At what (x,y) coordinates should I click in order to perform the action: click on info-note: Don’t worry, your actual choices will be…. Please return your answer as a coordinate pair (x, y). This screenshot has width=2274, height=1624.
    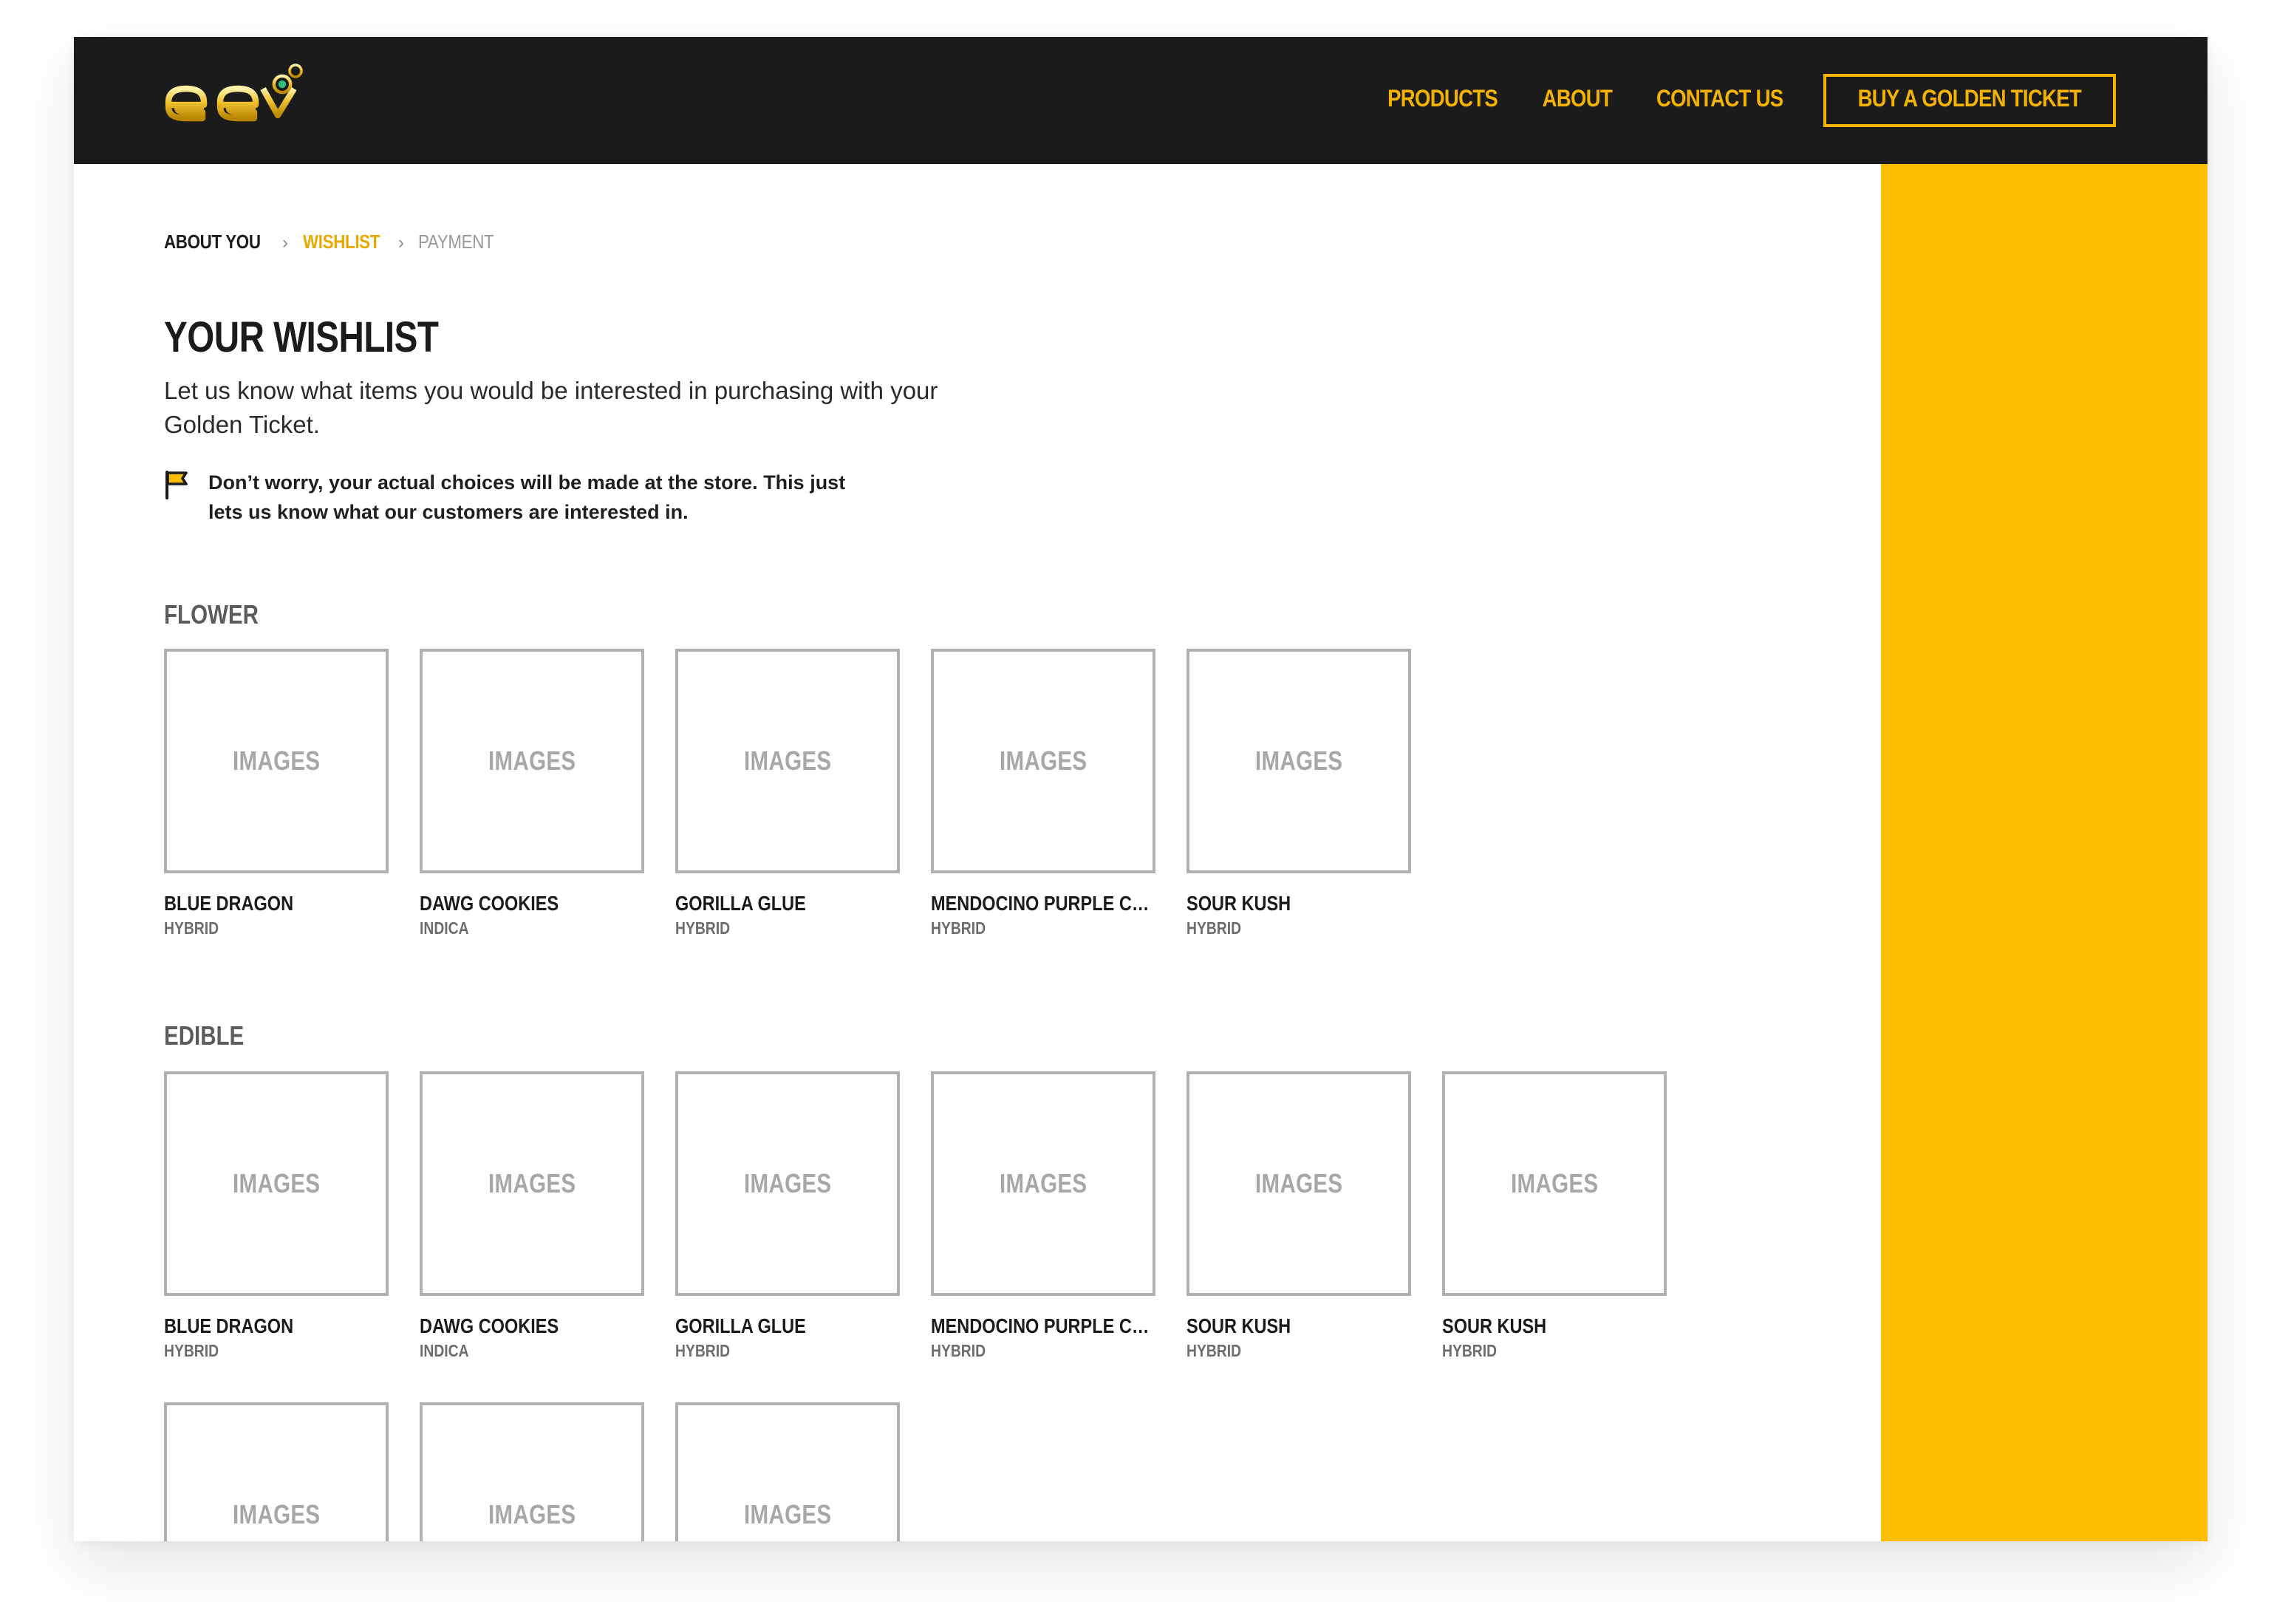
    Looking at the image, I should click on (511, 498).